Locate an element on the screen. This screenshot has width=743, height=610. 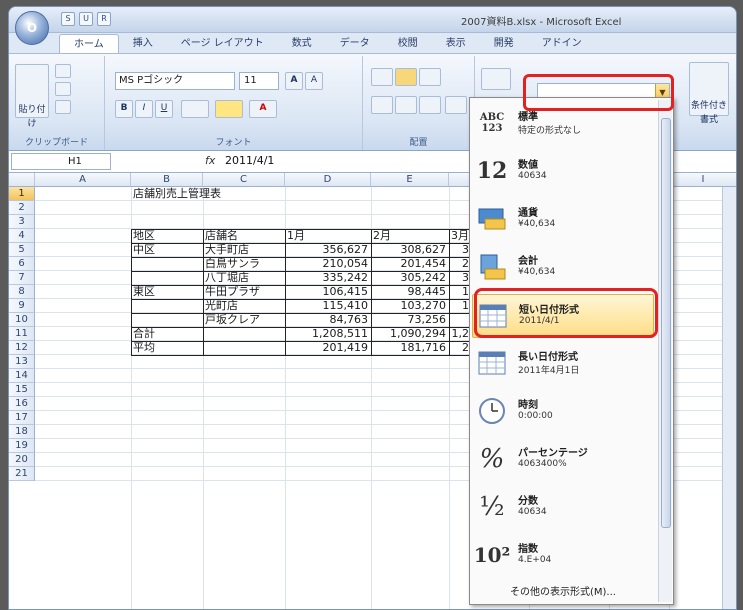
row-header: 5 is located at coordinates (22, 250).